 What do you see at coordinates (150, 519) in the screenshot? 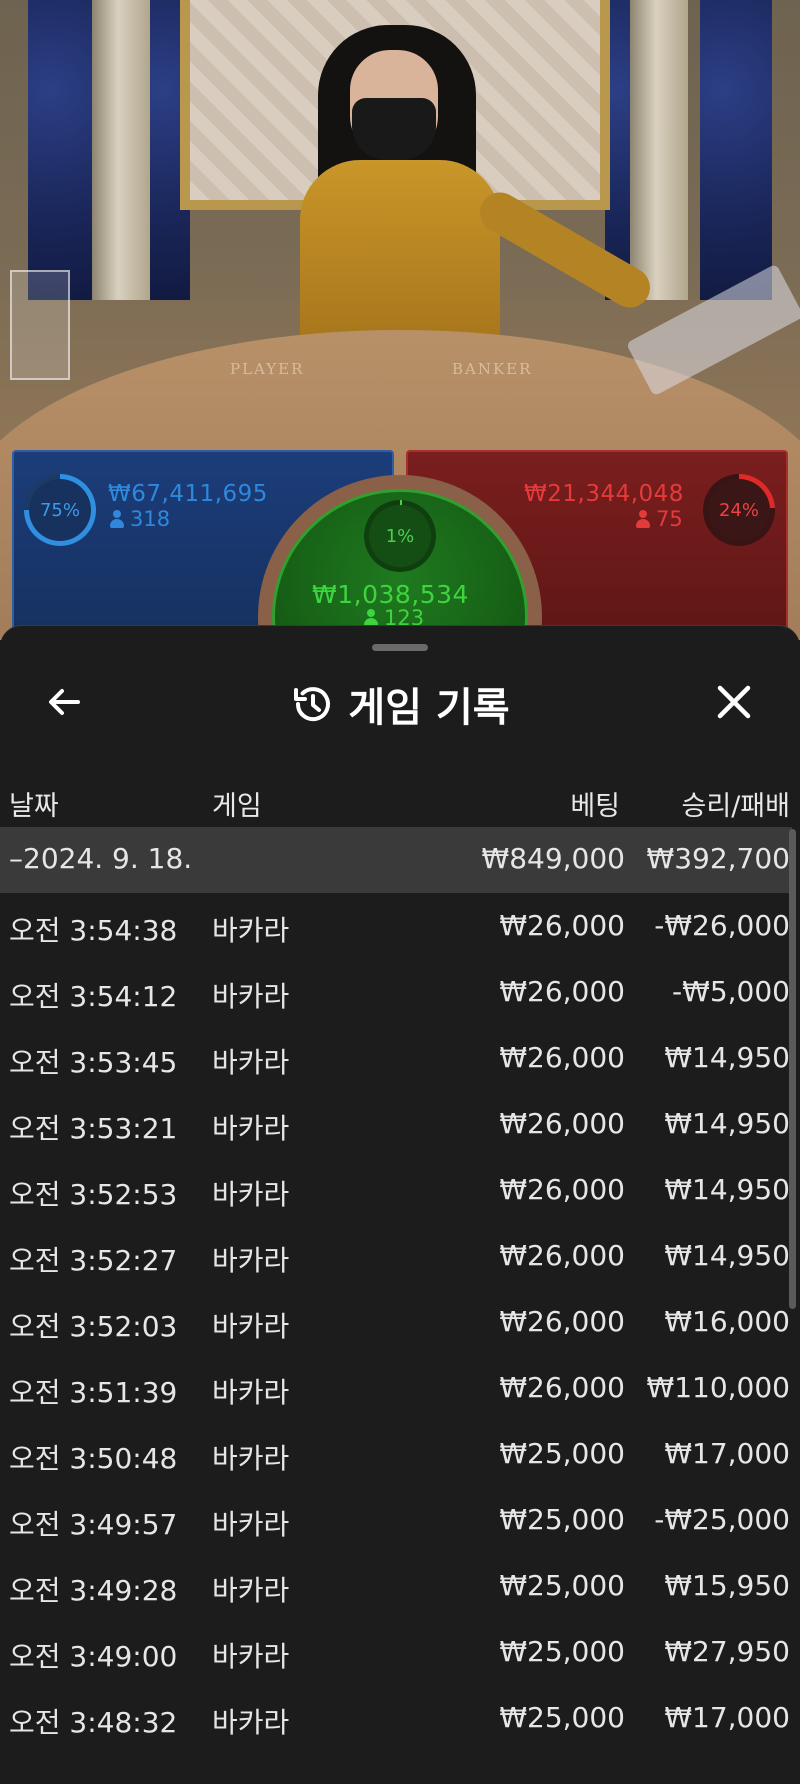
I see `player-count-value: 318` at bounding box center [150, 519].